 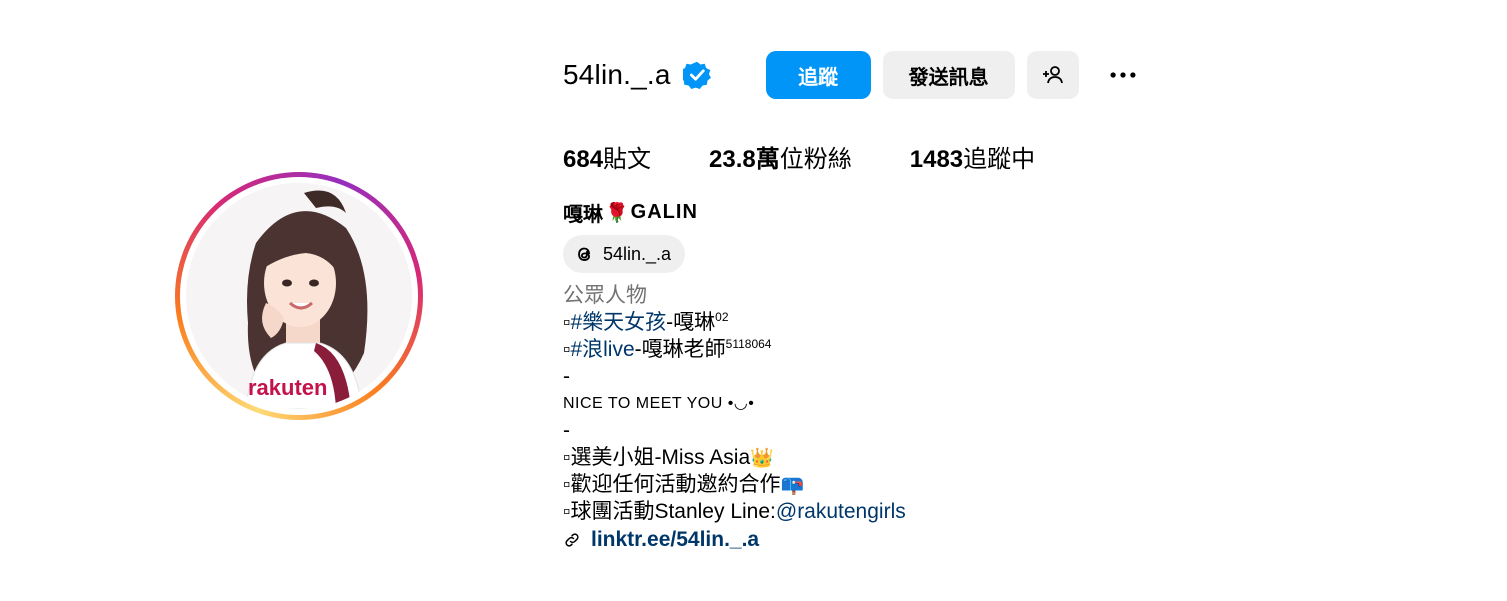 I want to click on avatar: rakuten, so click(x=299, y=296).